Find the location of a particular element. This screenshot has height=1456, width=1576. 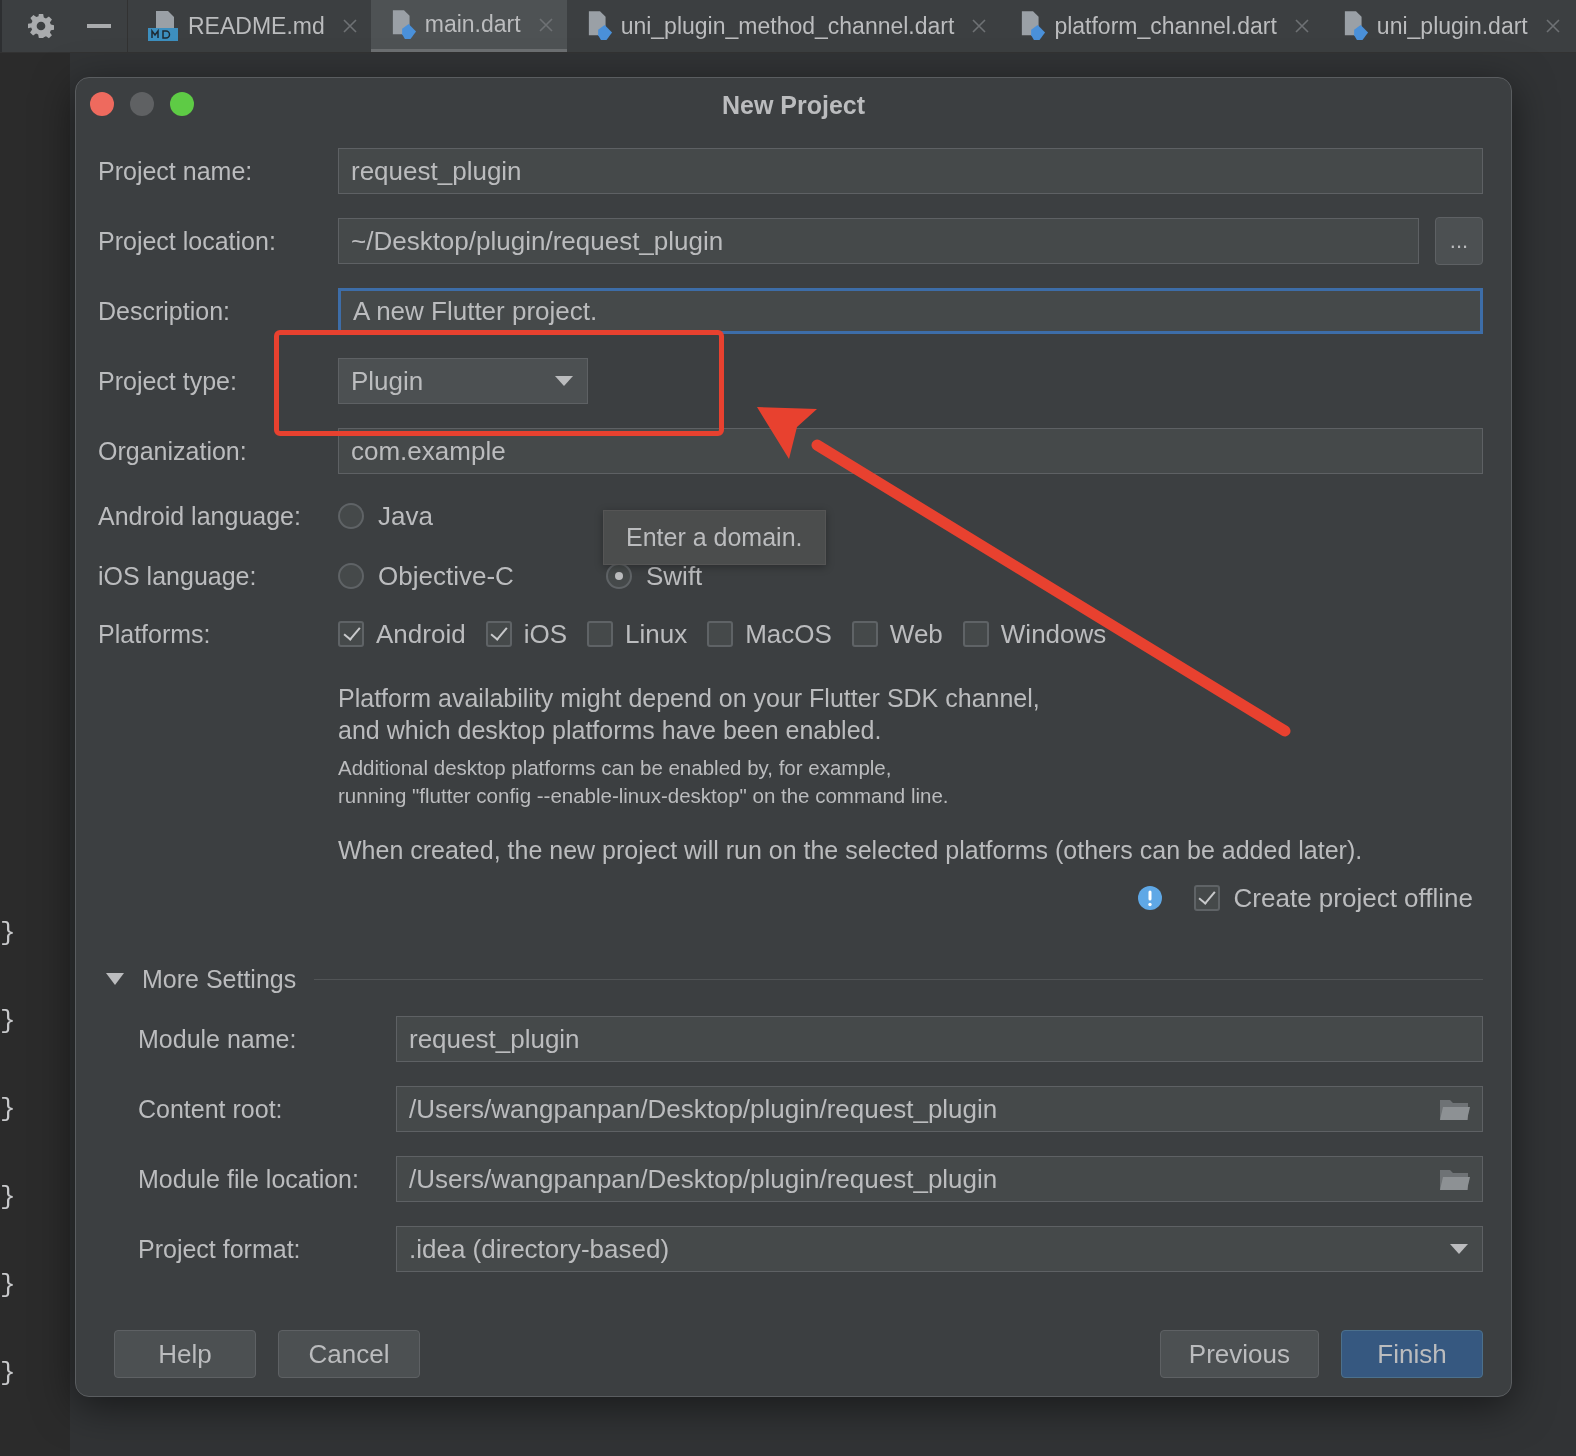

editor-tab: README.md is located at coordinates (249, 26).